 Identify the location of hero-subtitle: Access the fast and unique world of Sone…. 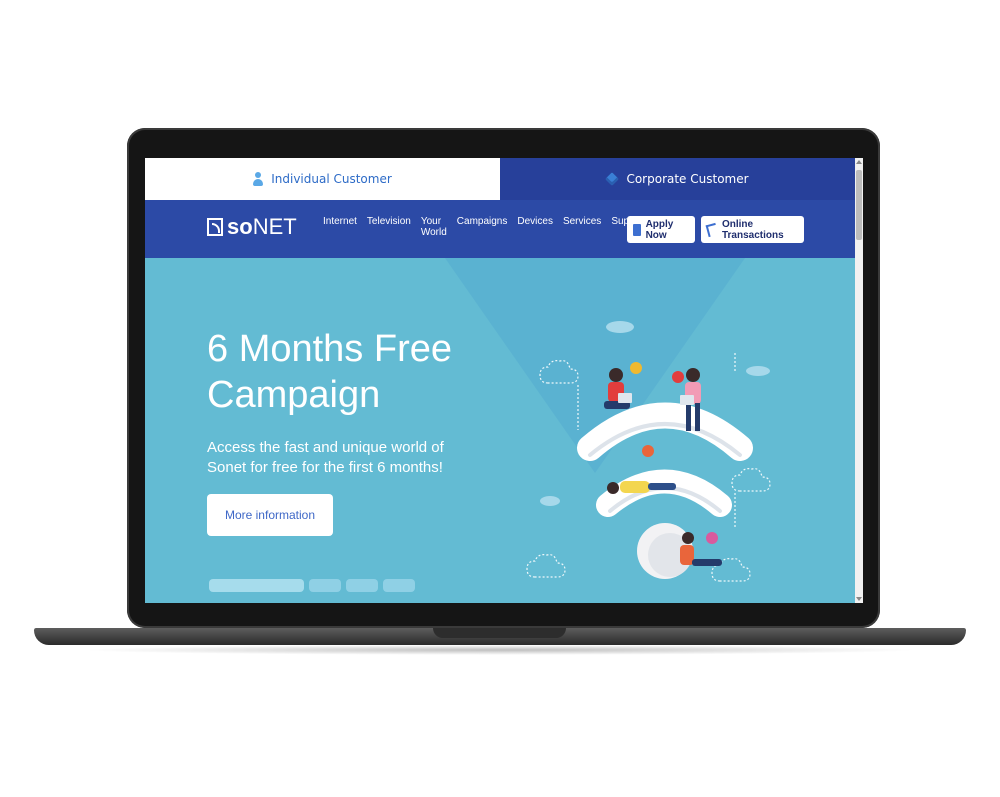
(325, 457).